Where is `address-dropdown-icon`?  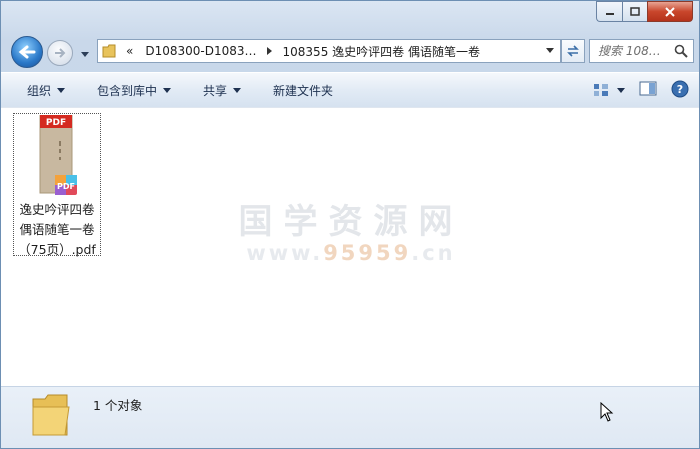
address-dropdown-icon is located at coordinates (550, 51).